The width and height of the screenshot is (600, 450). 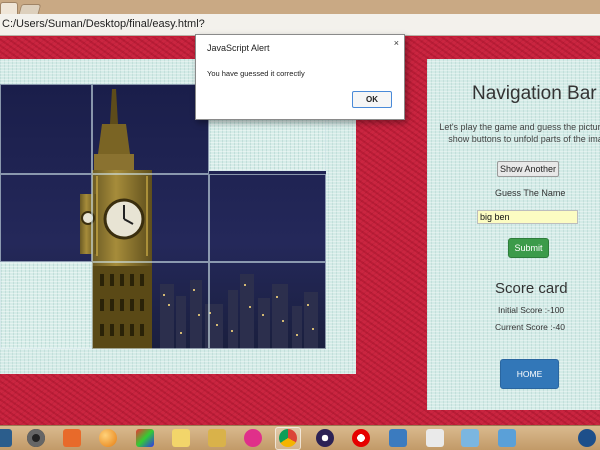 What do you see at coordinates (531, 310) in the screenshot?
I see `initial-score: Initial Score :-100` at bounding box center [531, 310].